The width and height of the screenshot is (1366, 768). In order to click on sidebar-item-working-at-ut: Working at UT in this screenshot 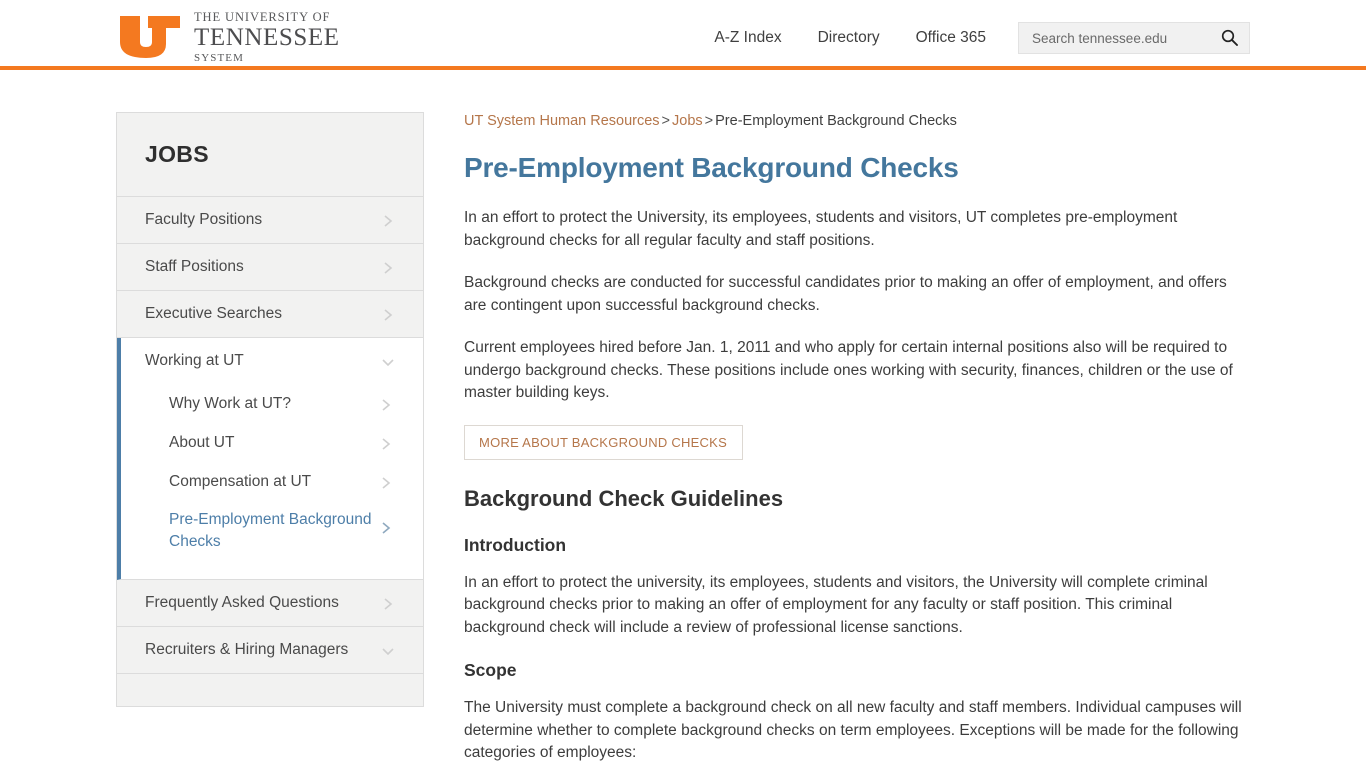, I will do `click(272, 361)`.